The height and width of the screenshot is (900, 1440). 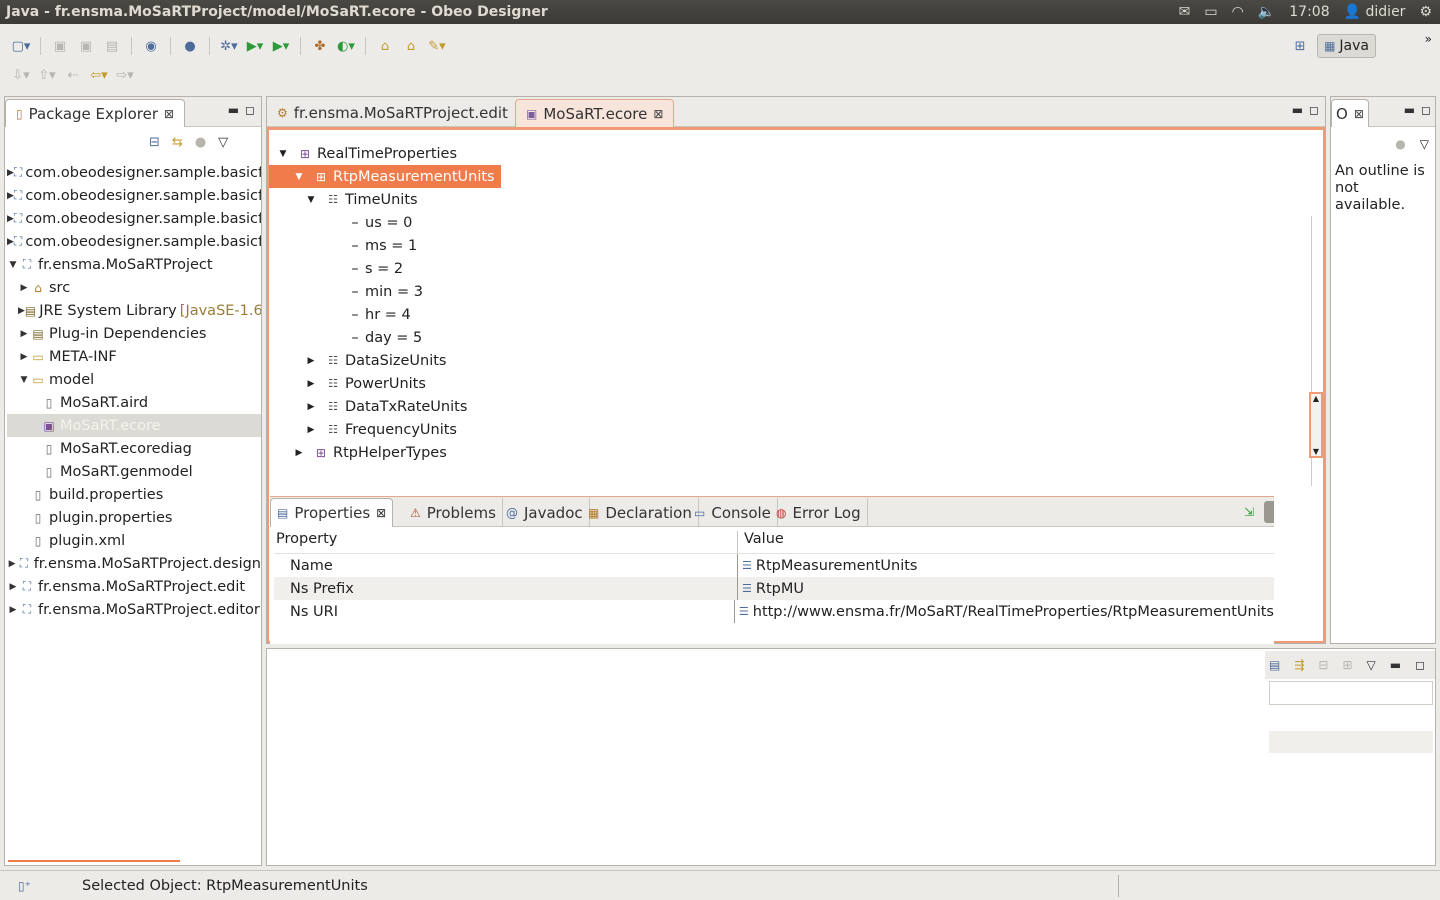 What do you see at coordinates (134, 425) in the screenshot?
I see `tree-item: ▣ MoSaRT.ecore` at bounding box center [134, 425].